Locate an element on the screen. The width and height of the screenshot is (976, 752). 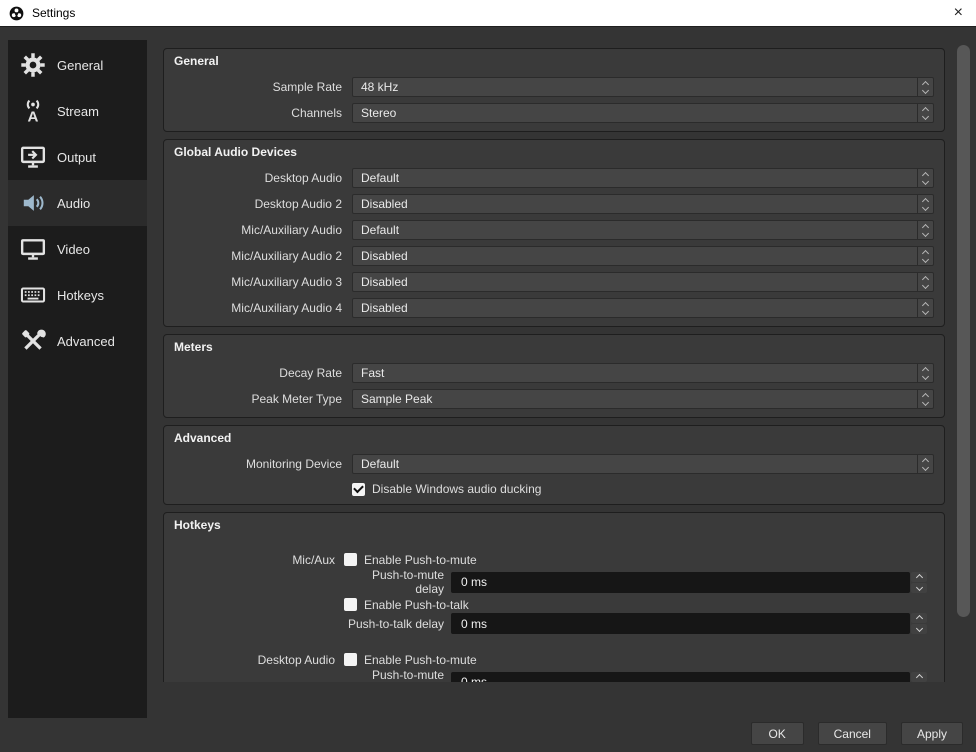
field-label: Push-to-talk delay is located at coordinates (395, 623).